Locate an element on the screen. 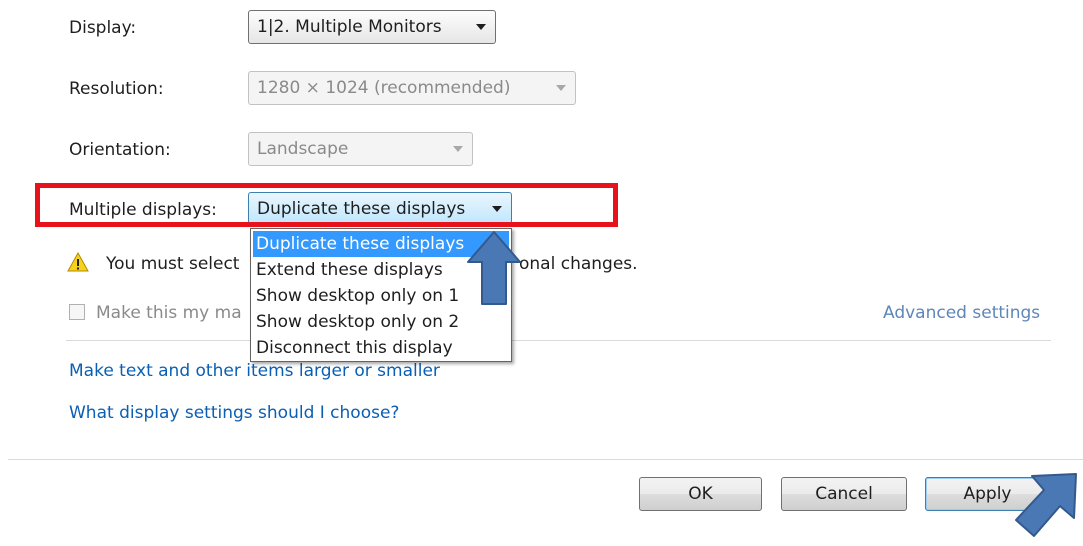  primary-display-checkbox is located at coordinates (77, 312).